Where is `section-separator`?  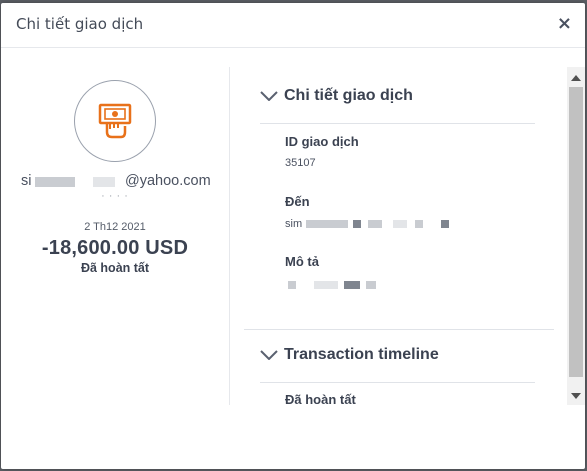 section-separator is located at coordinates (399, 329).